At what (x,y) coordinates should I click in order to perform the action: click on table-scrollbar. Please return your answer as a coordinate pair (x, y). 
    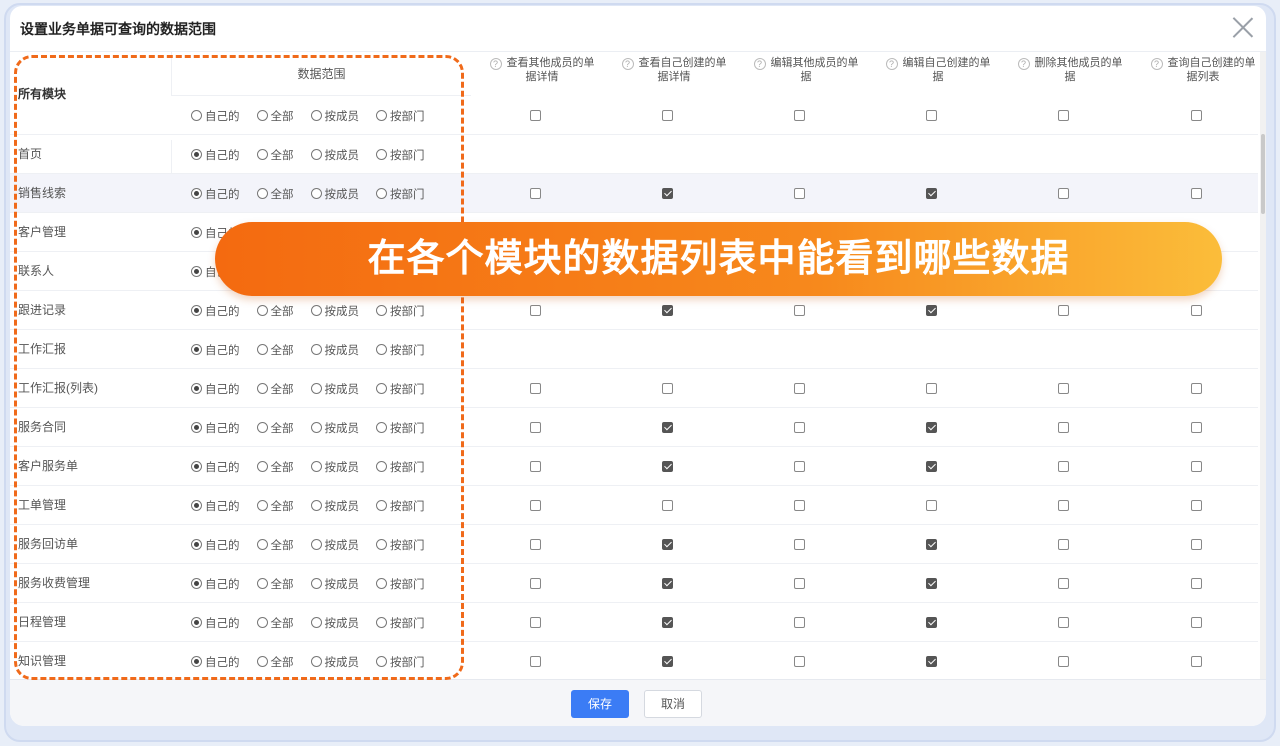
    Looking at the image, I should click on (1263, 365).